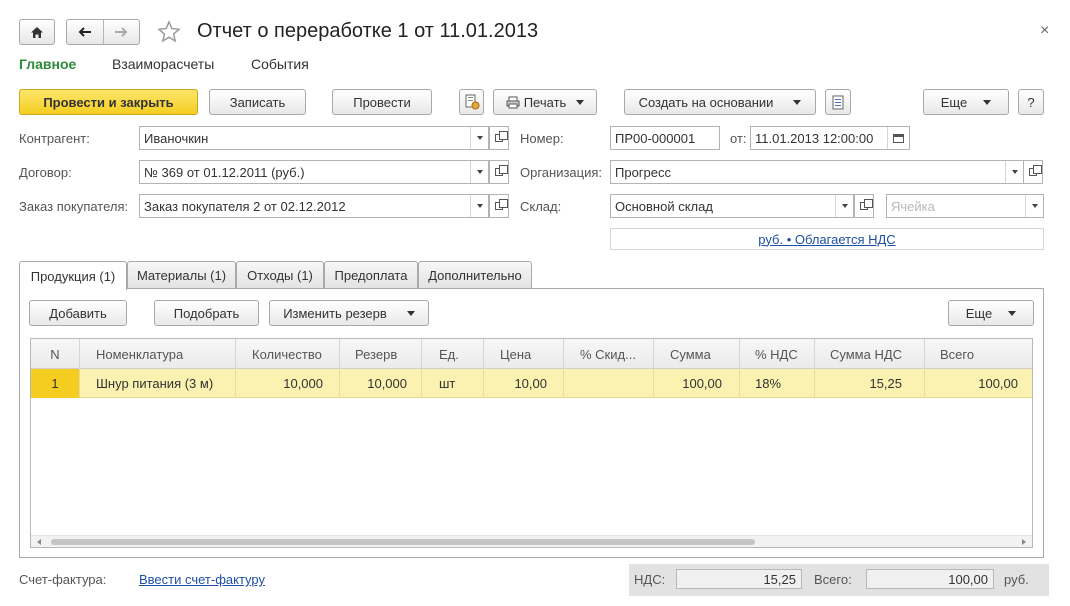 The image size is (1070, 606). I want to click on column-header-nomenclature: Номенклатура, so click(158, 354).